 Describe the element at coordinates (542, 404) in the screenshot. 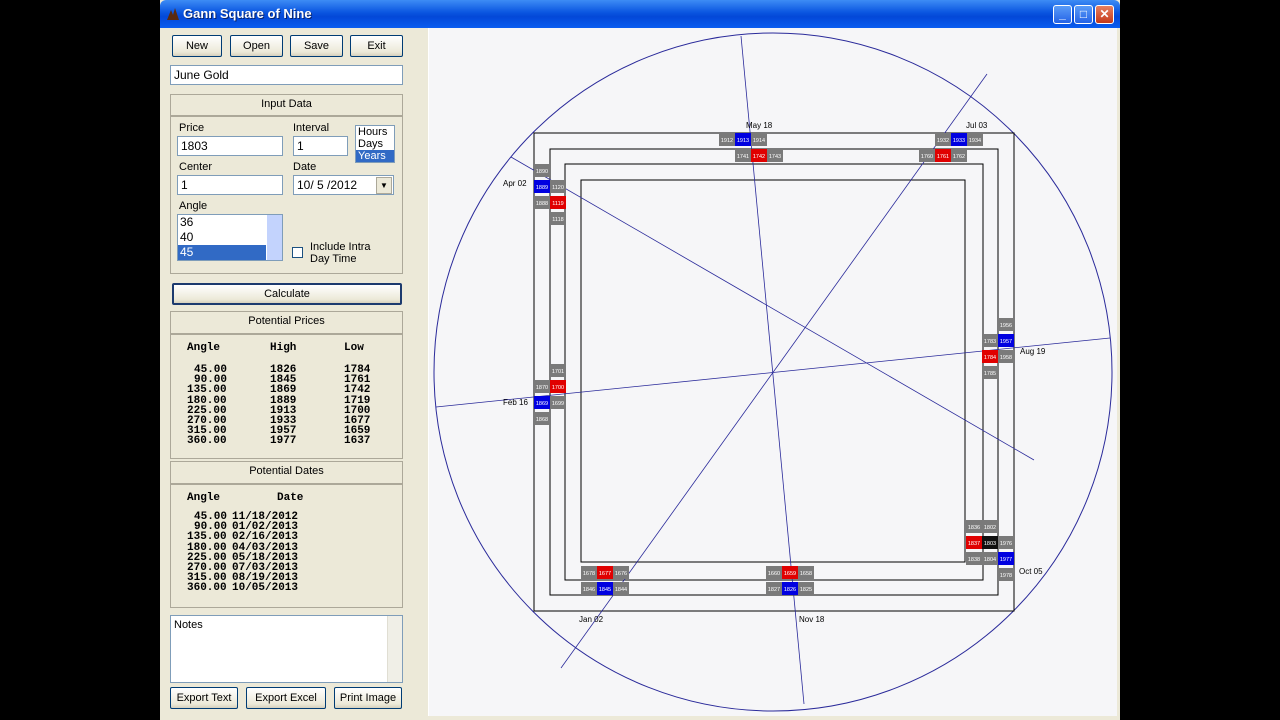

I see `left-cell: 1869` at that location.